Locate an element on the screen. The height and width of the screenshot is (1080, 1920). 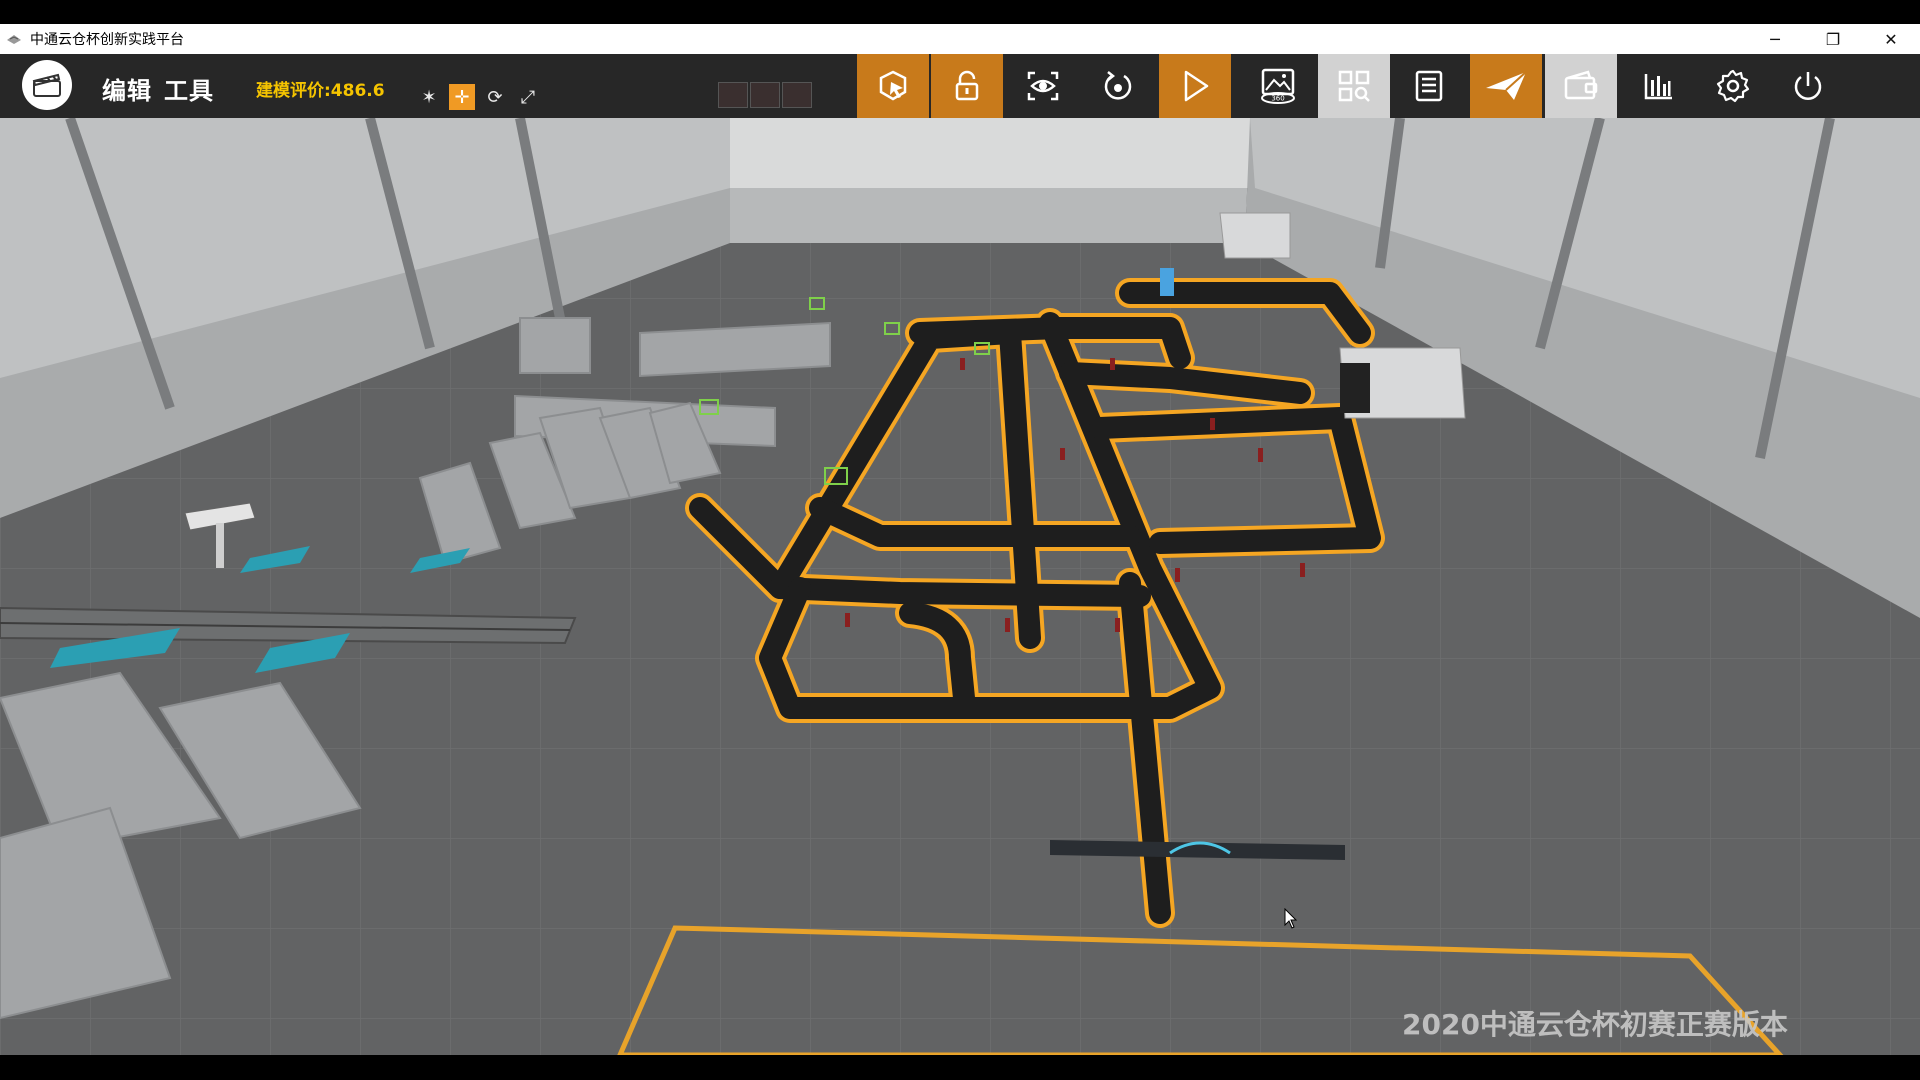
main-toolbar: 编辑 工具 建模评价:486.6 ✶ ✛ ⟳ ⤢ 360 is located at coordinates (960, 86).